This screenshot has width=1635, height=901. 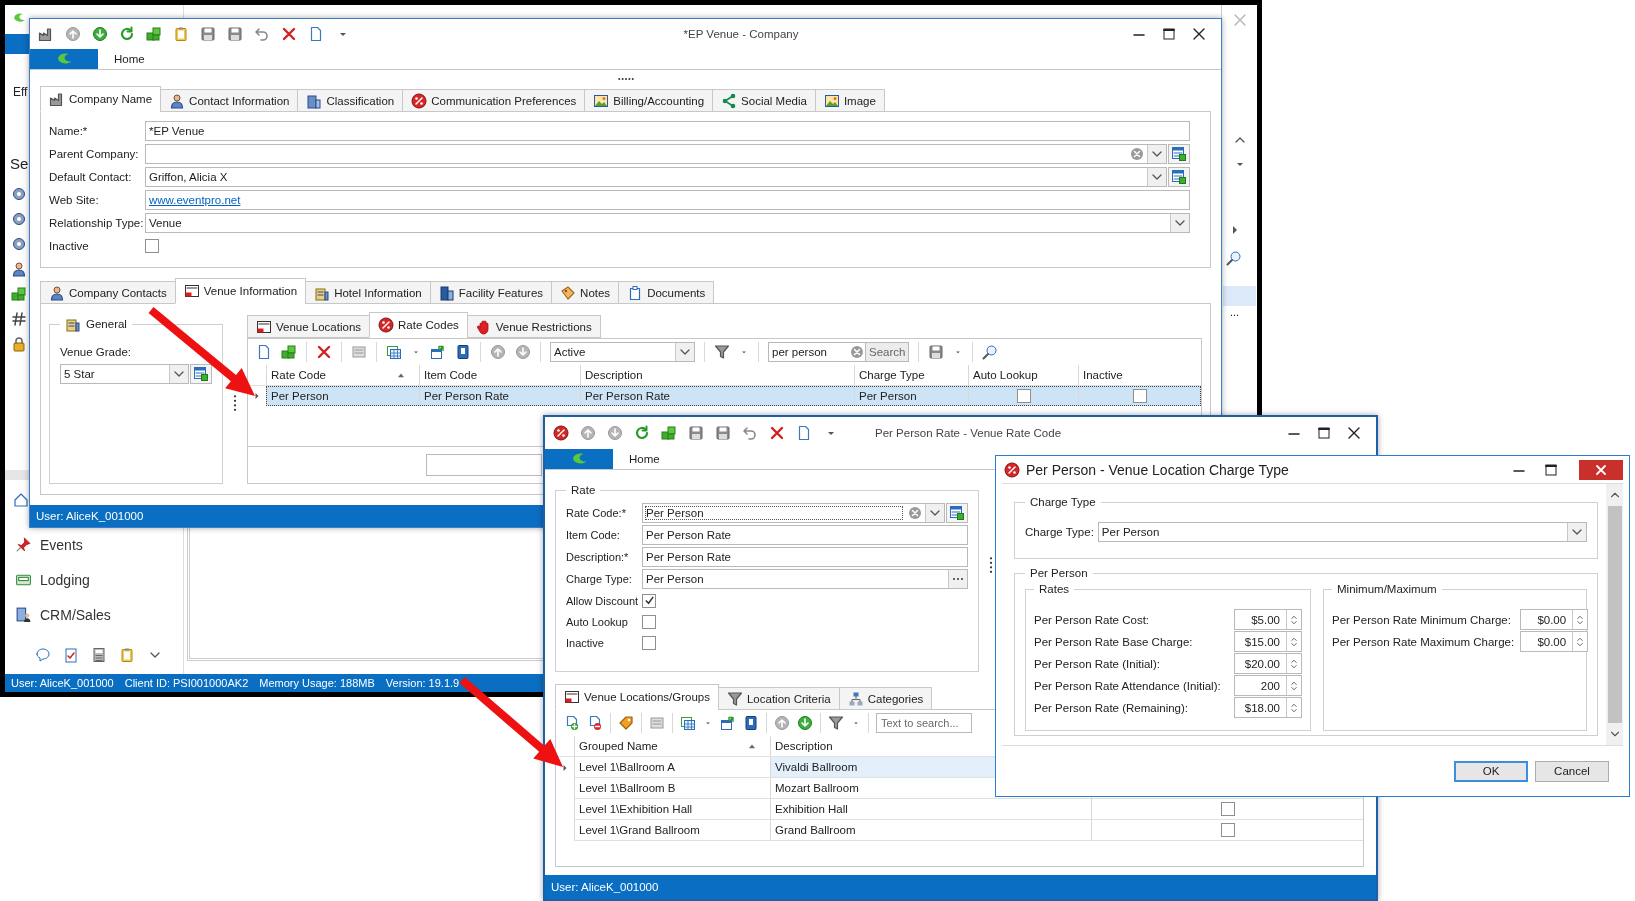 What do you see at coordinates (667, 223) in the screenshot?
I see `input-field: Venue` at bounding box center [667, 223].